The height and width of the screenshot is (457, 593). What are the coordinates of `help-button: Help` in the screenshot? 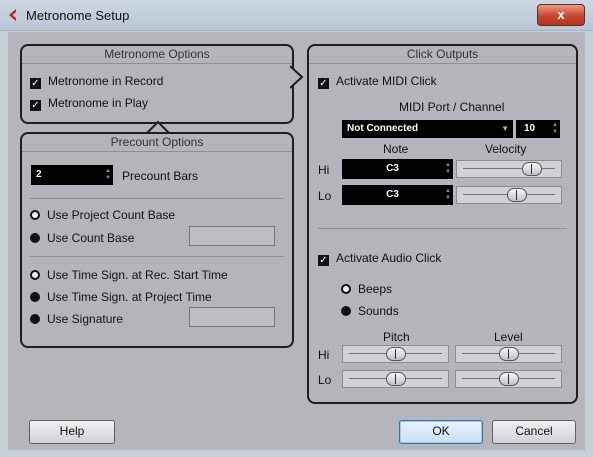 It's located at (72, 432).